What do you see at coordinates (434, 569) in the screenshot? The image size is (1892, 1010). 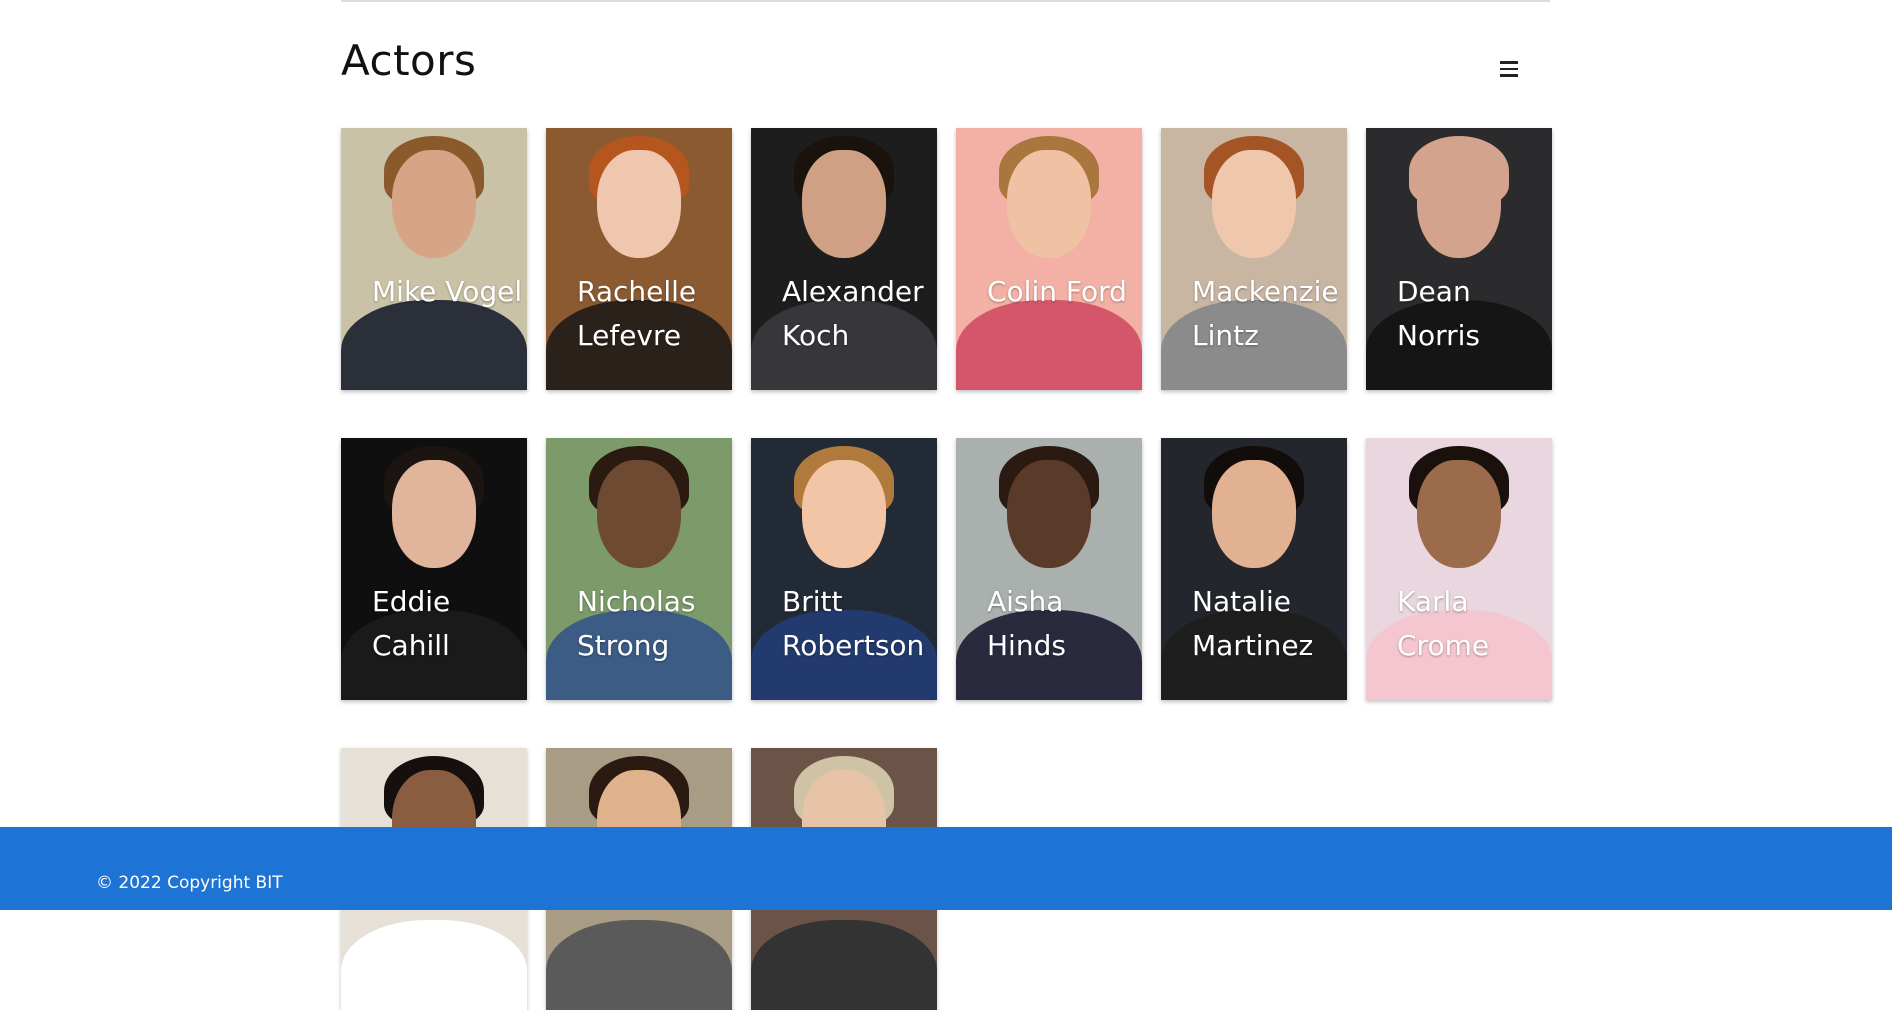 I see `actor-card: Eddie Cahill` at bounding box center [434, 569].